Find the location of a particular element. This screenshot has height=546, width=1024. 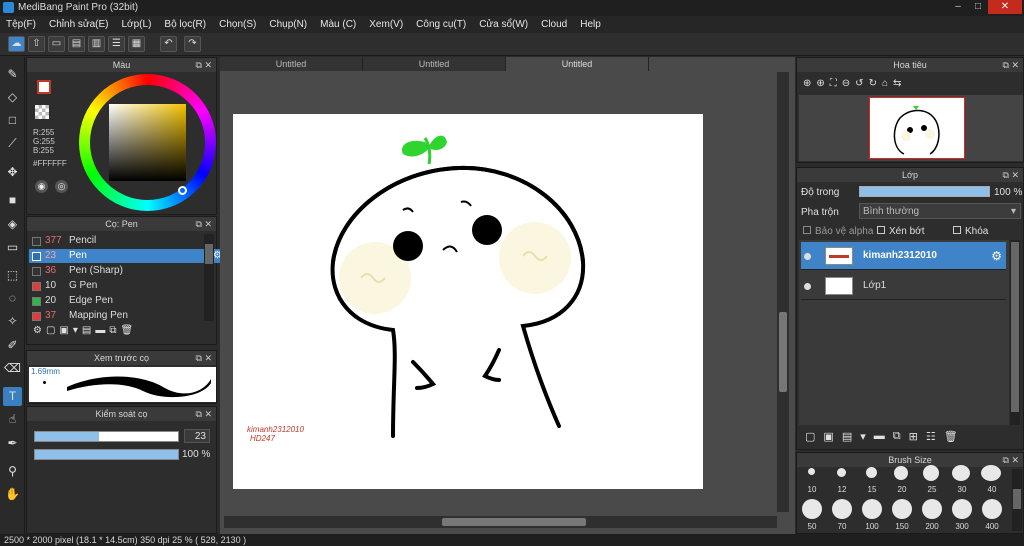

rotate-right-icon: ↻ is located at coordinates (873, 83).